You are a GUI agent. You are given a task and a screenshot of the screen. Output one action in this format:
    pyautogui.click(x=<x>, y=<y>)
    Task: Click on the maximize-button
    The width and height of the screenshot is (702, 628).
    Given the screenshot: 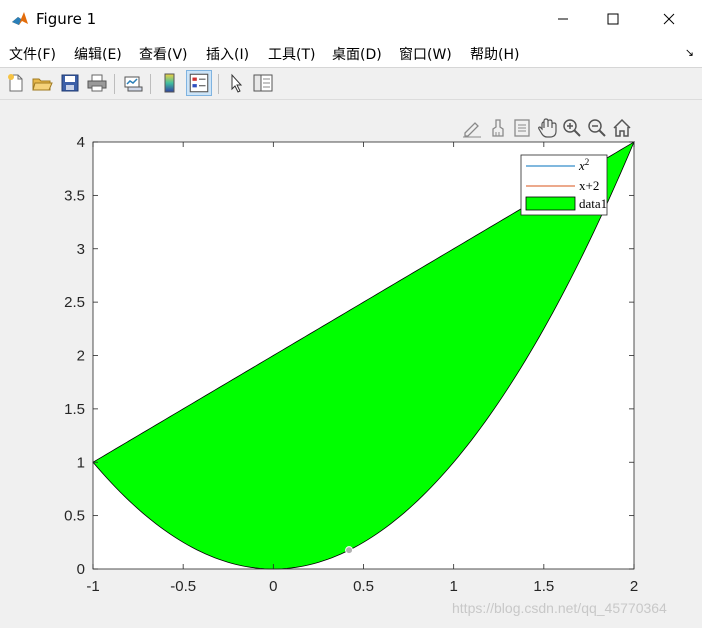 What is the action you would take?
    pyautogui.click(x=613, y=19)
    